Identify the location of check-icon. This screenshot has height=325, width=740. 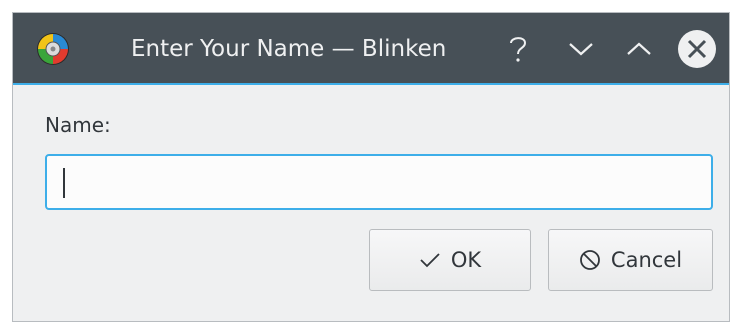
(430, 260).